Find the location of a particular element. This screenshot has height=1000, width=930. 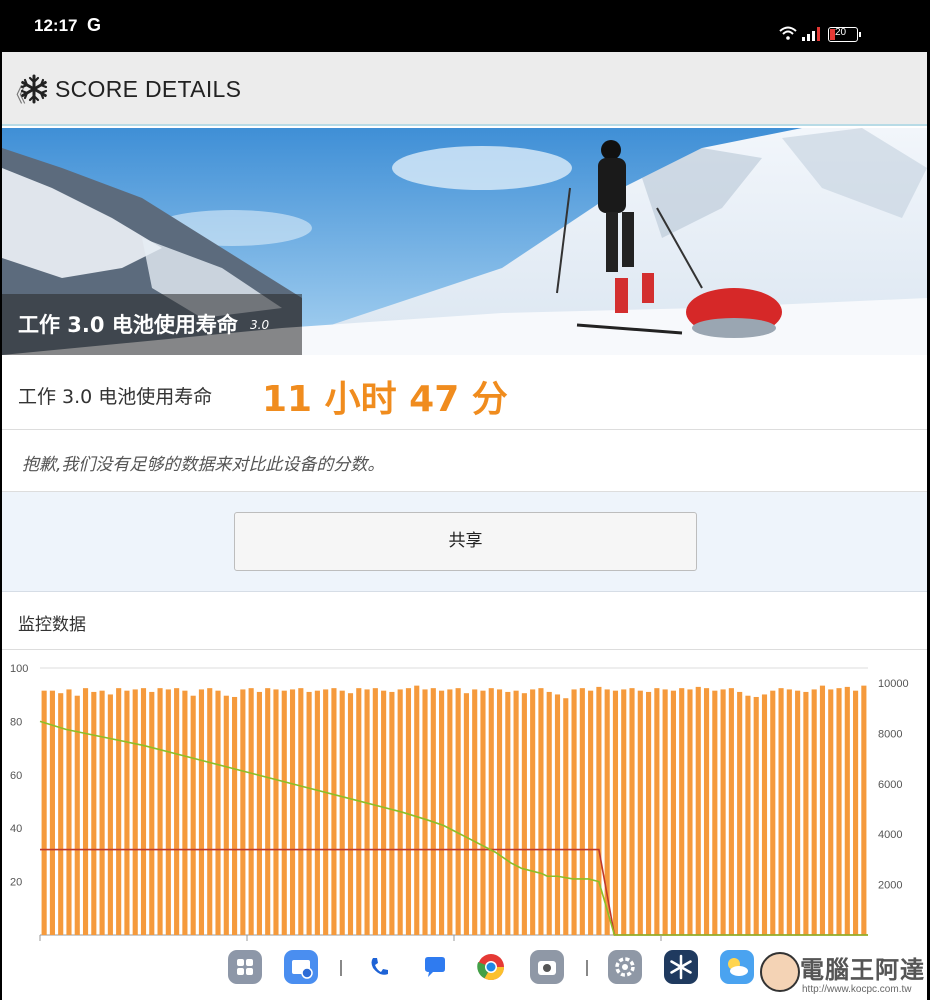

left-axis-tick-label: 20 is located at coordinates (16, 883).